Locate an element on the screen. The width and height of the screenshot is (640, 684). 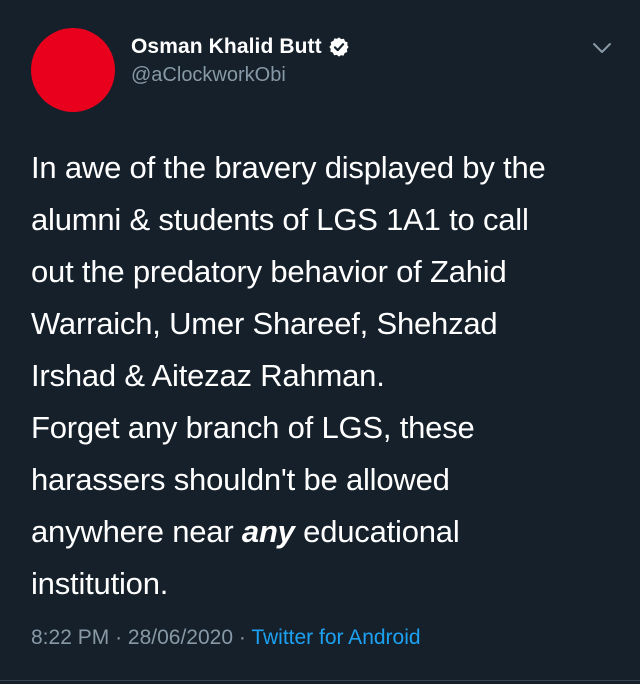
tweet-text-line-emphasis: anywhere near any educational is located at coordinates (326, 532).